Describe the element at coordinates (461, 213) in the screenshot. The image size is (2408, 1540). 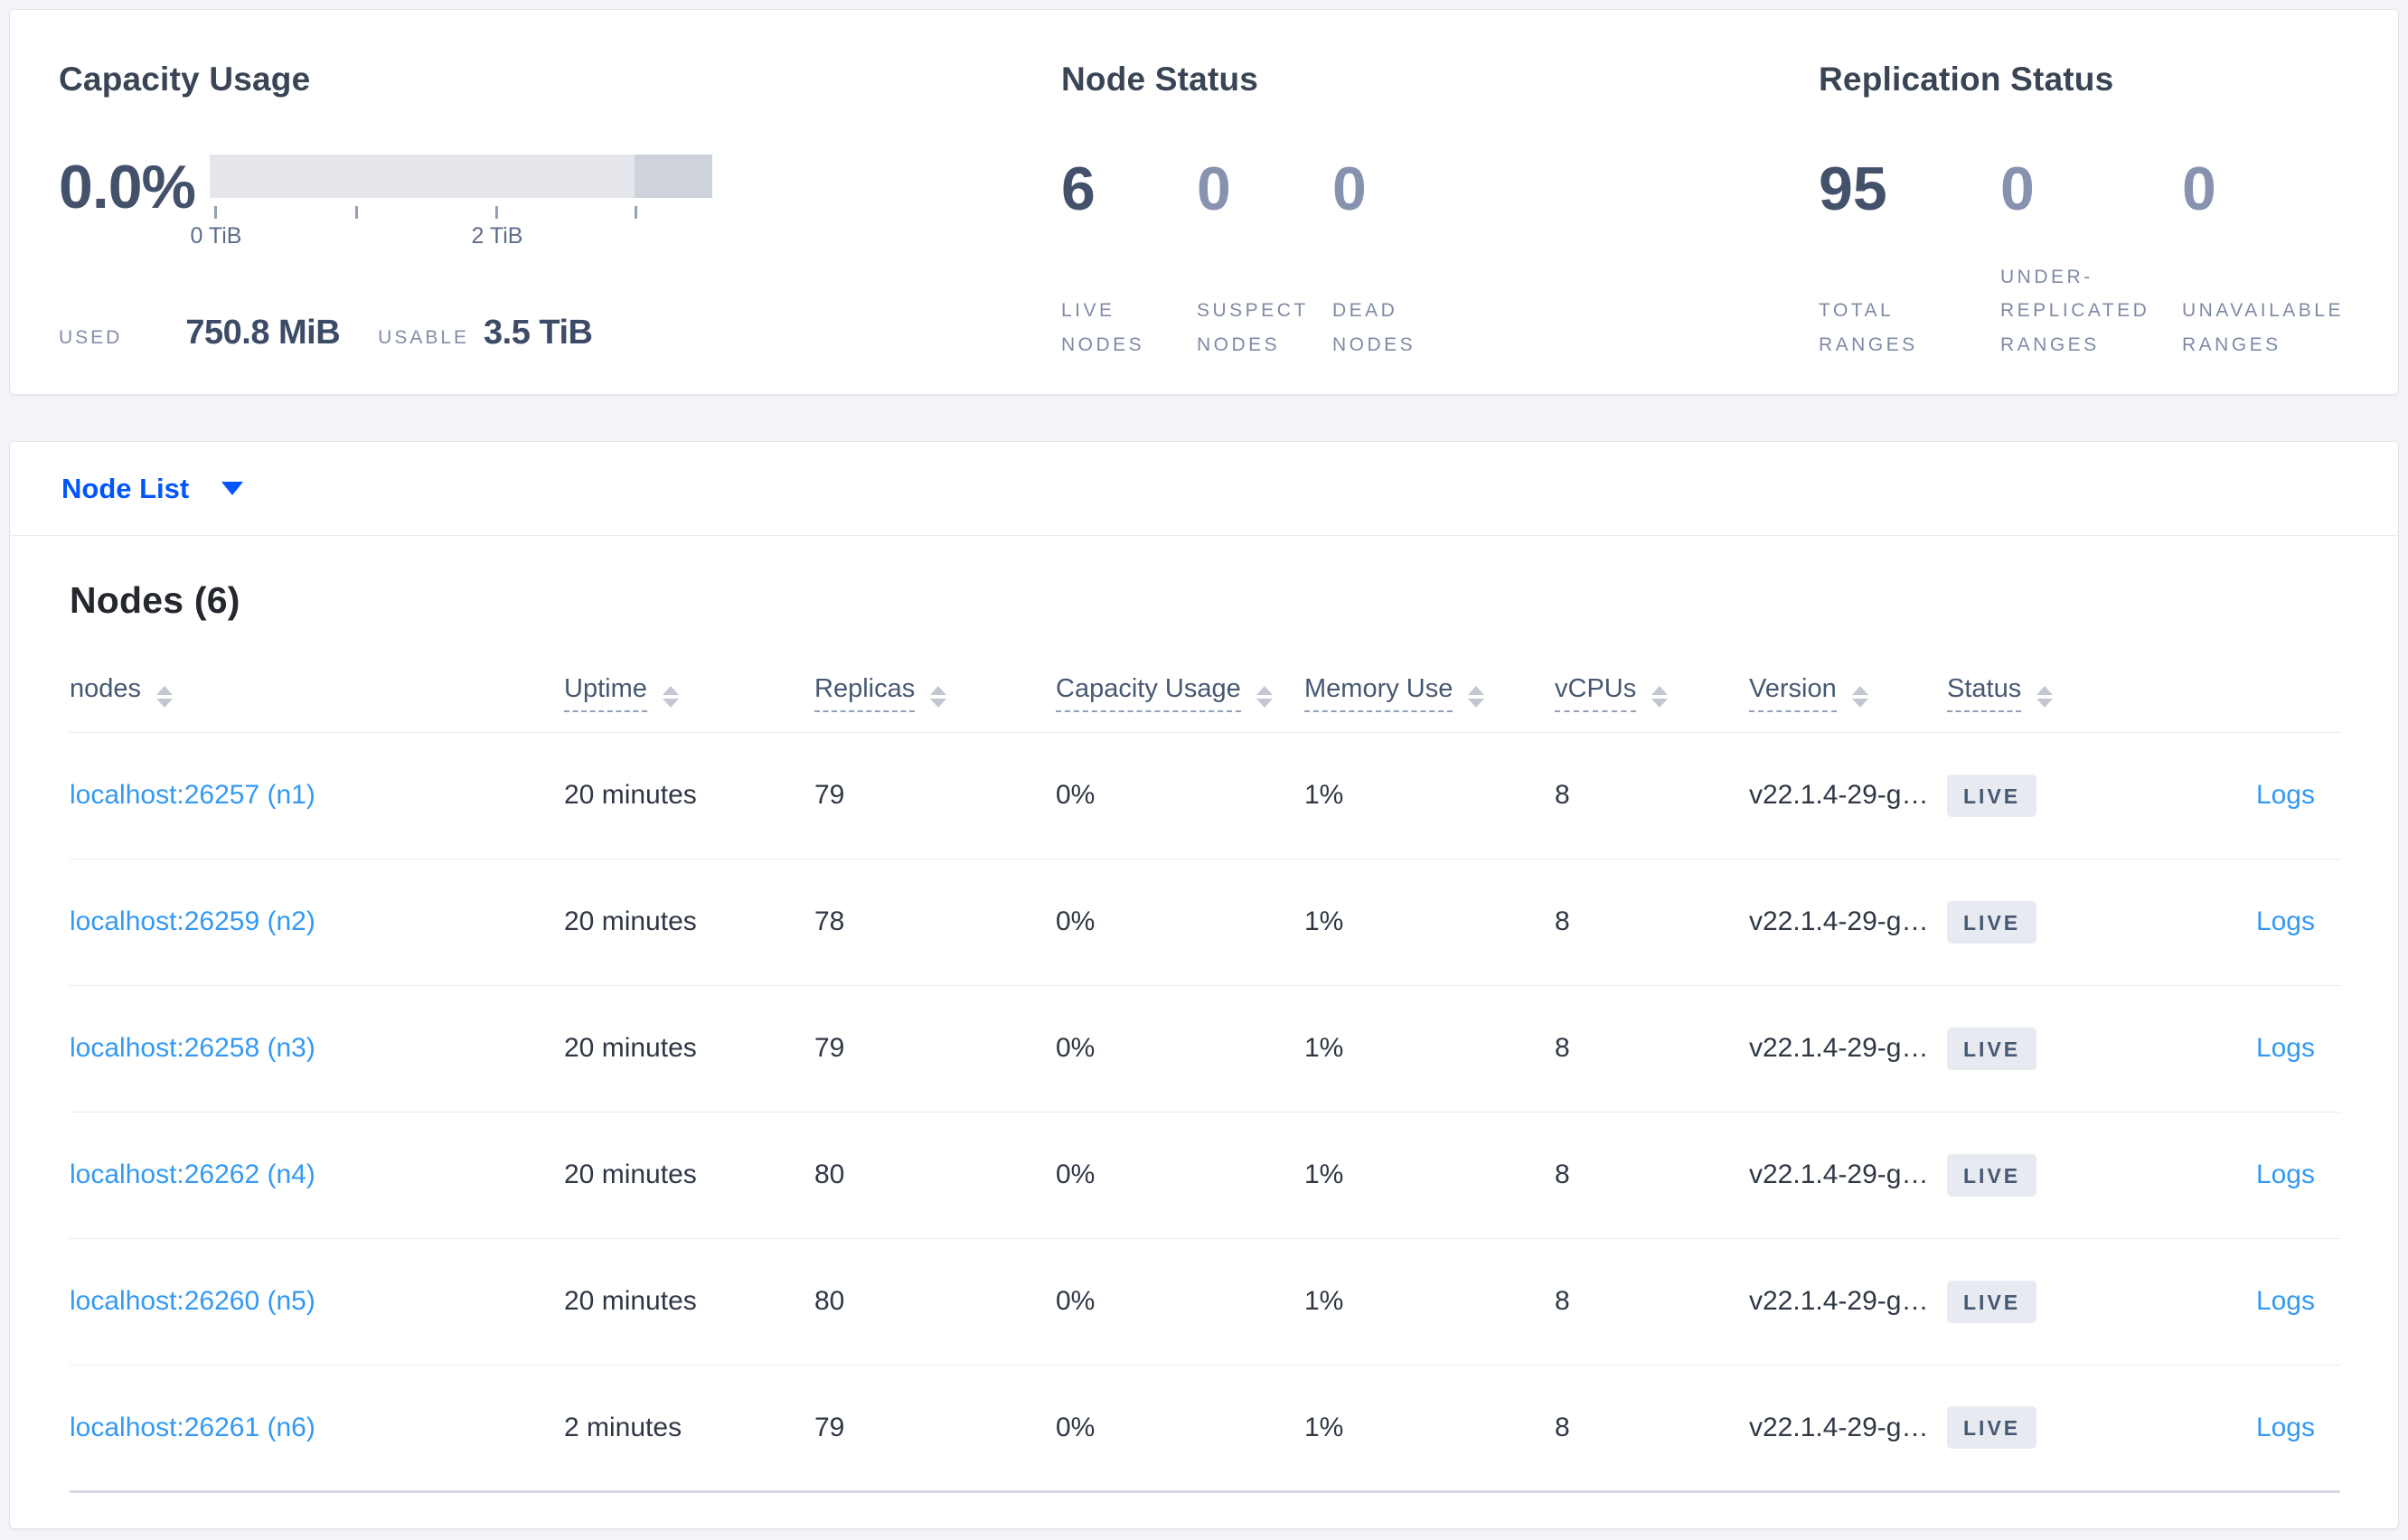
I see `capacity-axis-ticks` at that location.